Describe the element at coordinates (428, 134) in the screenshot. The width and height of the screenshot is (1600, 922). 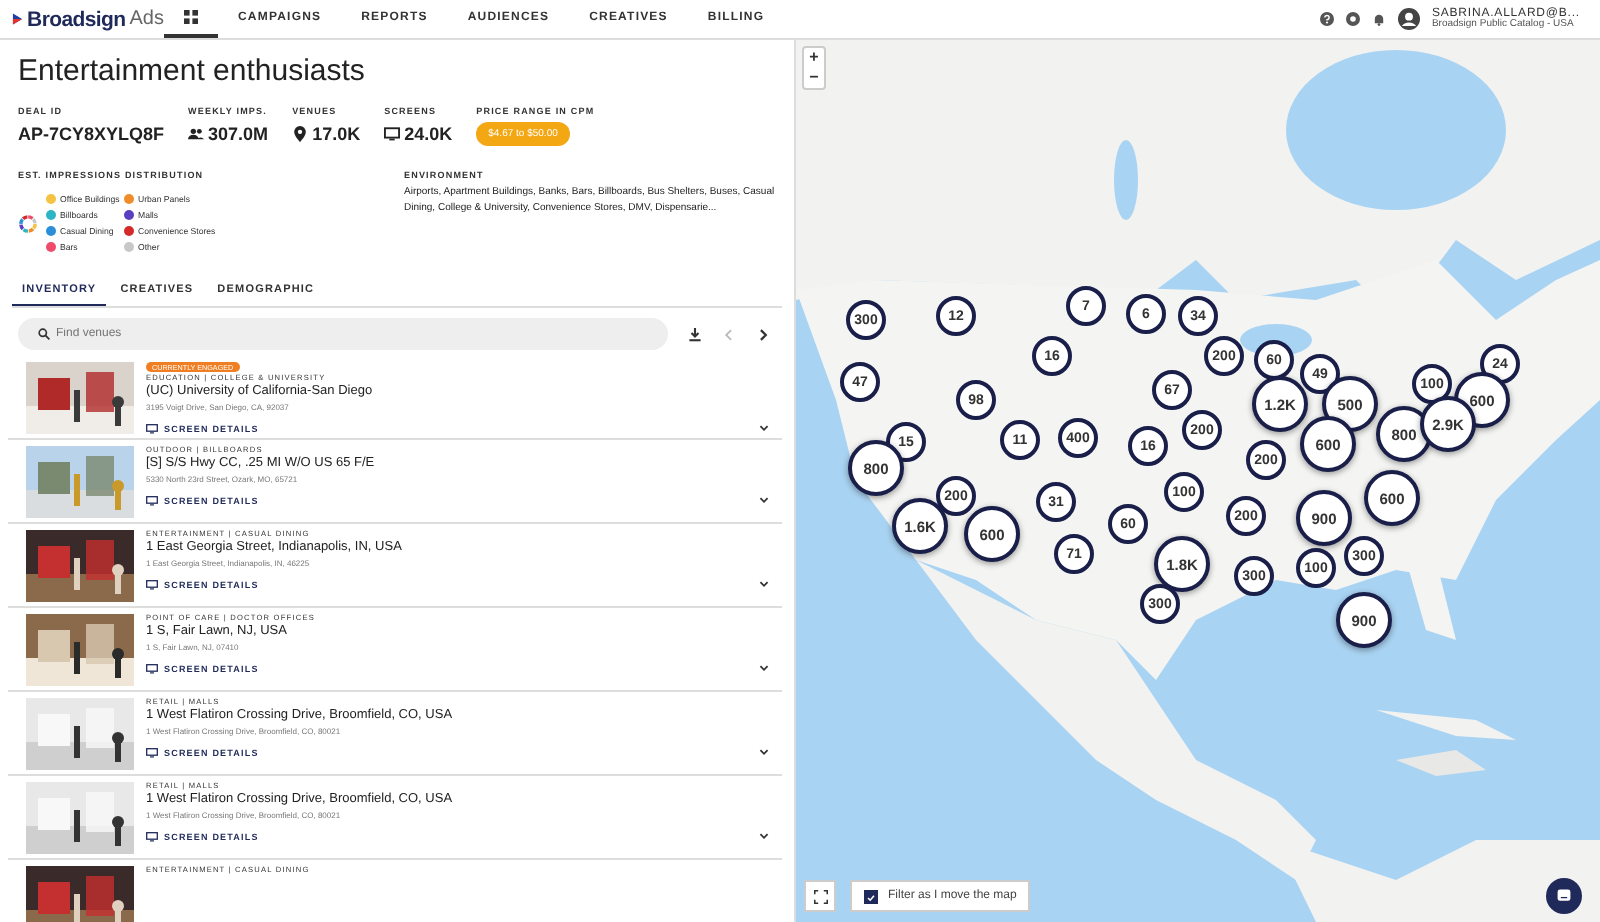
I see `stat-value: 24.0K` at that location.